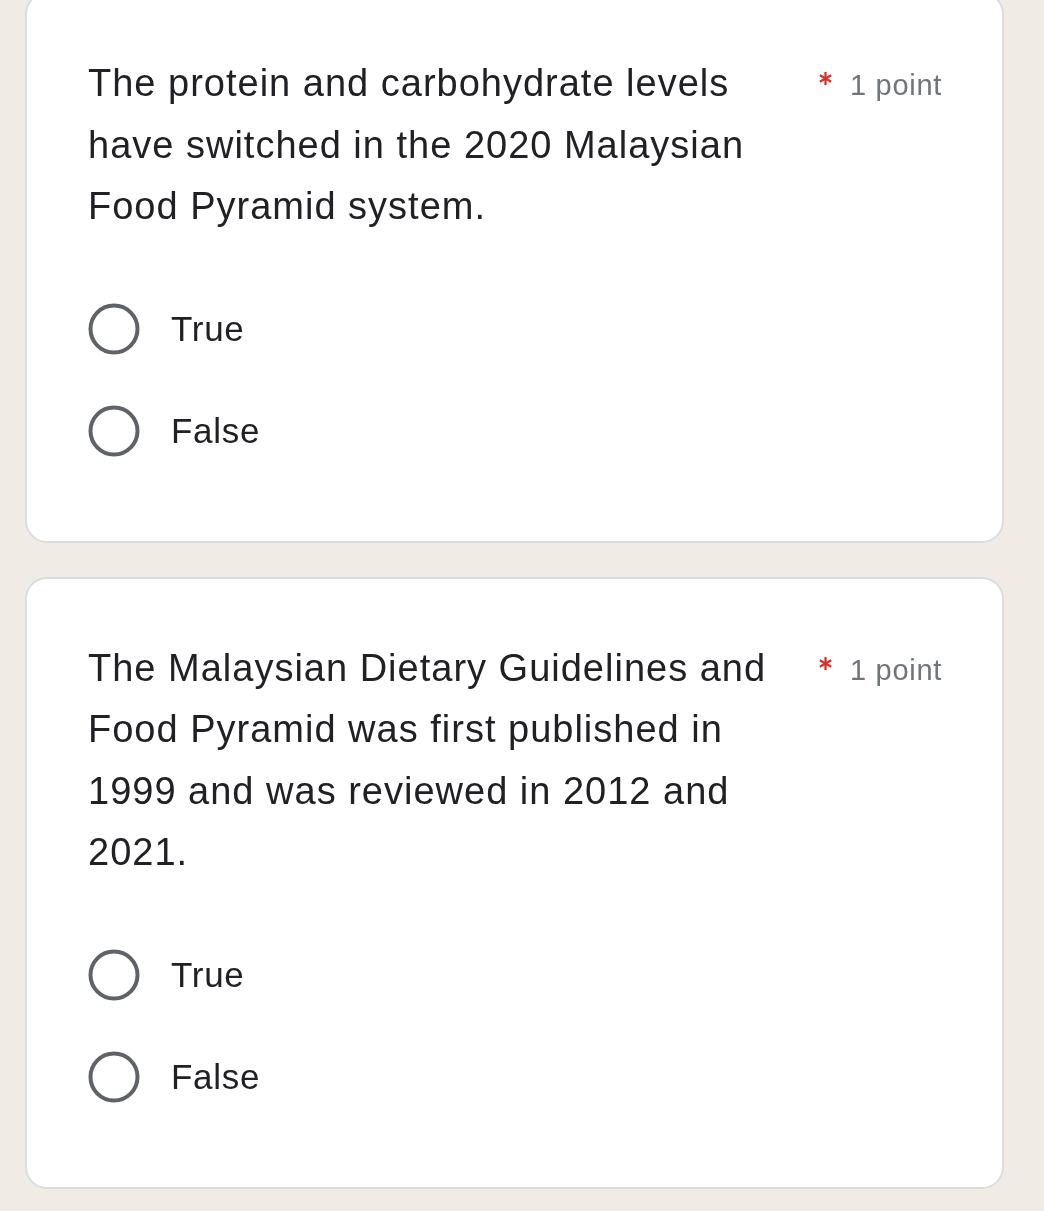 The width and height of the screenshot is (1044, 1211). What do you see at coordinates (417, 145) in the screenshot?
I see `question-text: The protein and carbohydrate levels have switched in the 2020 Malaysian Food Pyramid system.` at bounding box center [417, 145].